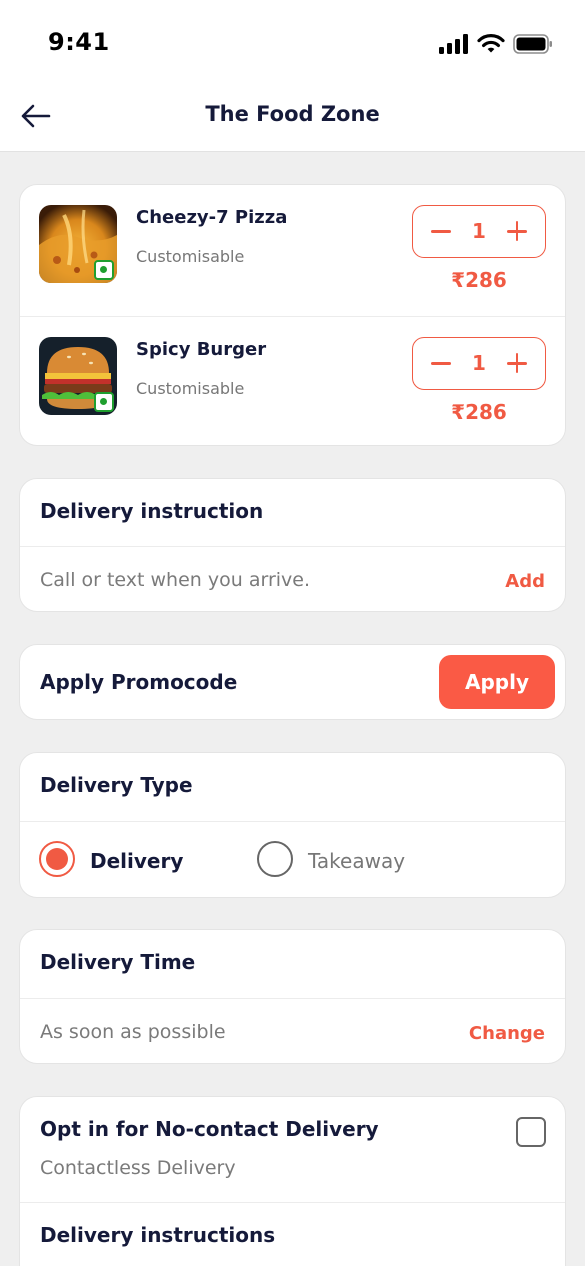  Describe the element at coordinates (78, 376) in the screenshot. I see `burger-image` at that location.